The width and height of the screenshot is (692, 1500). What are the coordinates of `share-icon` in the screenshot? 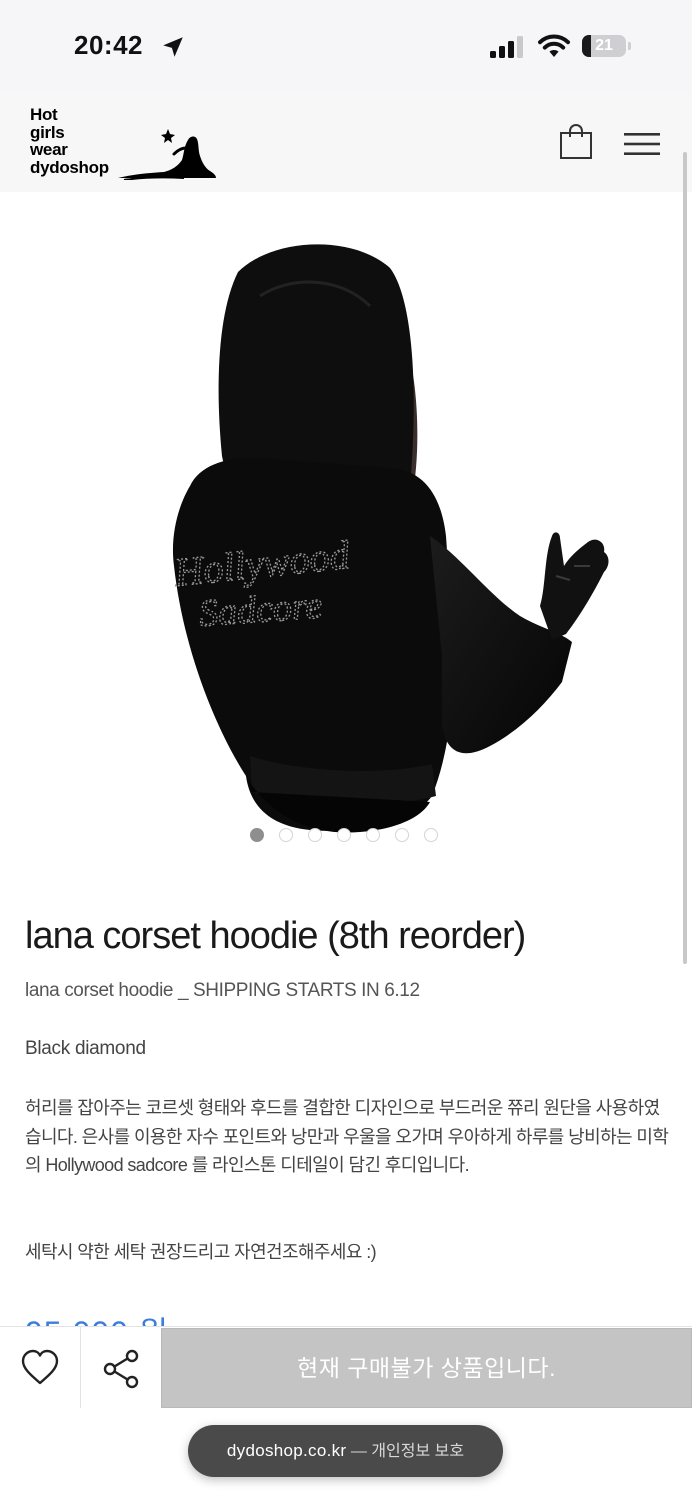 It's located at (121, 1369).